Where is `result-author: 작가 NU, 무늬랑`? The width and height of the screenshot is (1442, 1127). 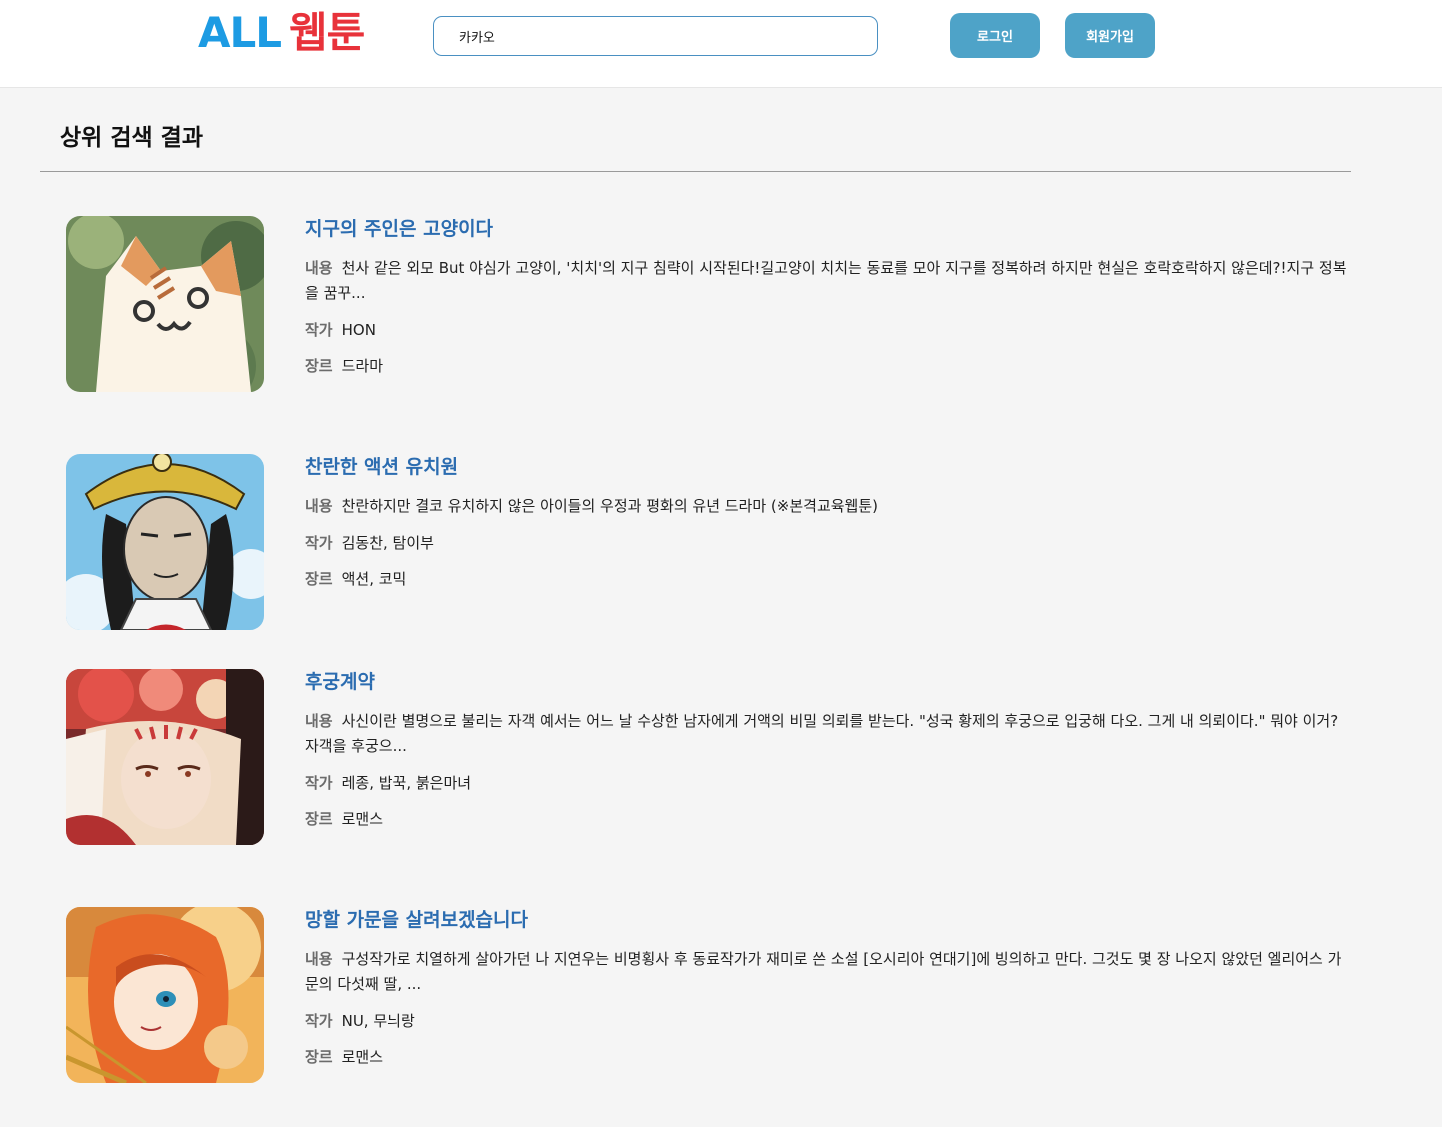
result-author: 작가 NU, 무늬랑 is located at coordinates (827, 1021).